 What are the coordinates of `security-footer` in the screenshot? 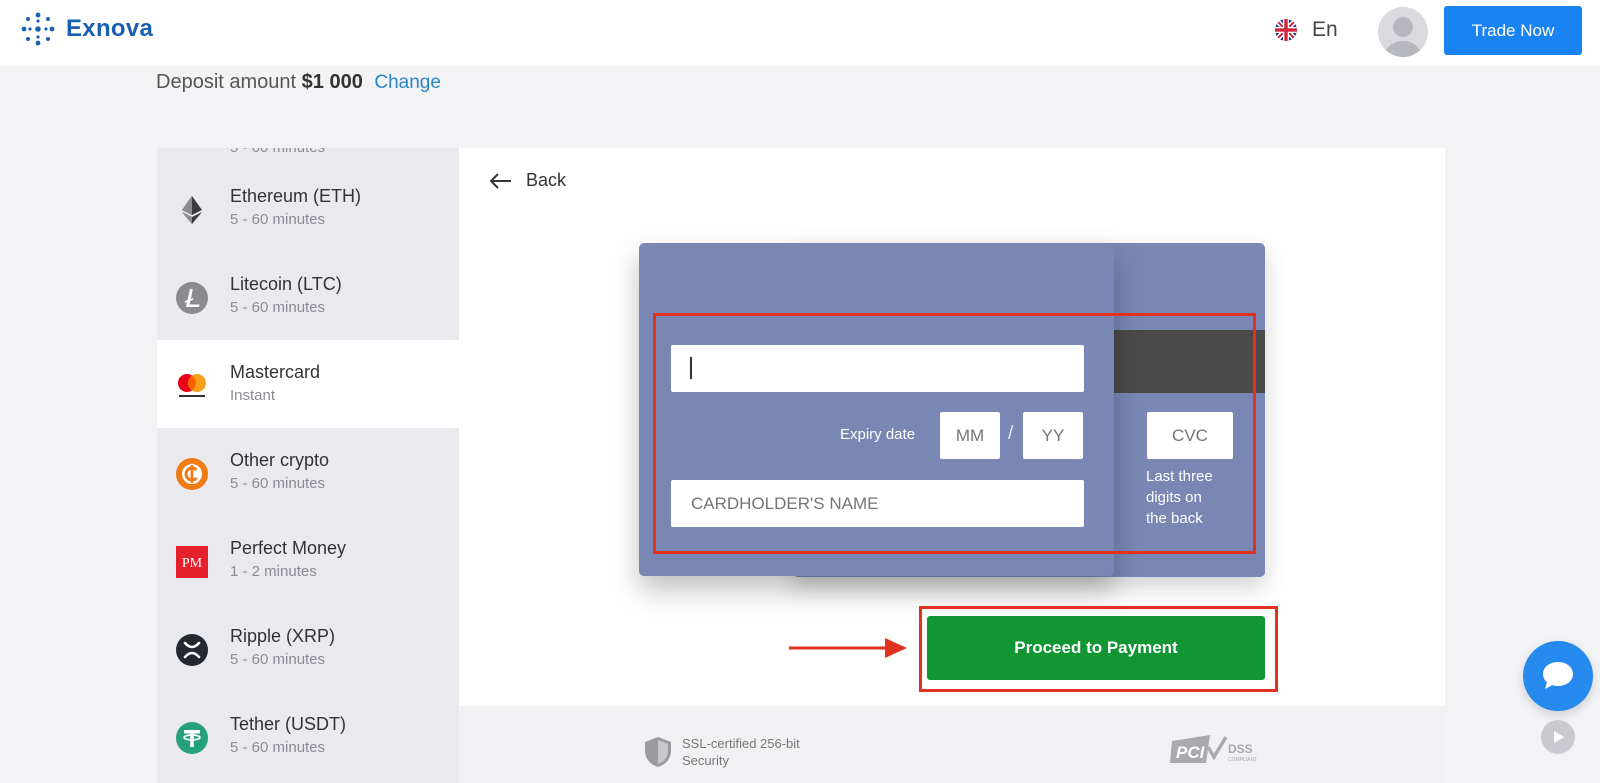 It's located at (952, 744).